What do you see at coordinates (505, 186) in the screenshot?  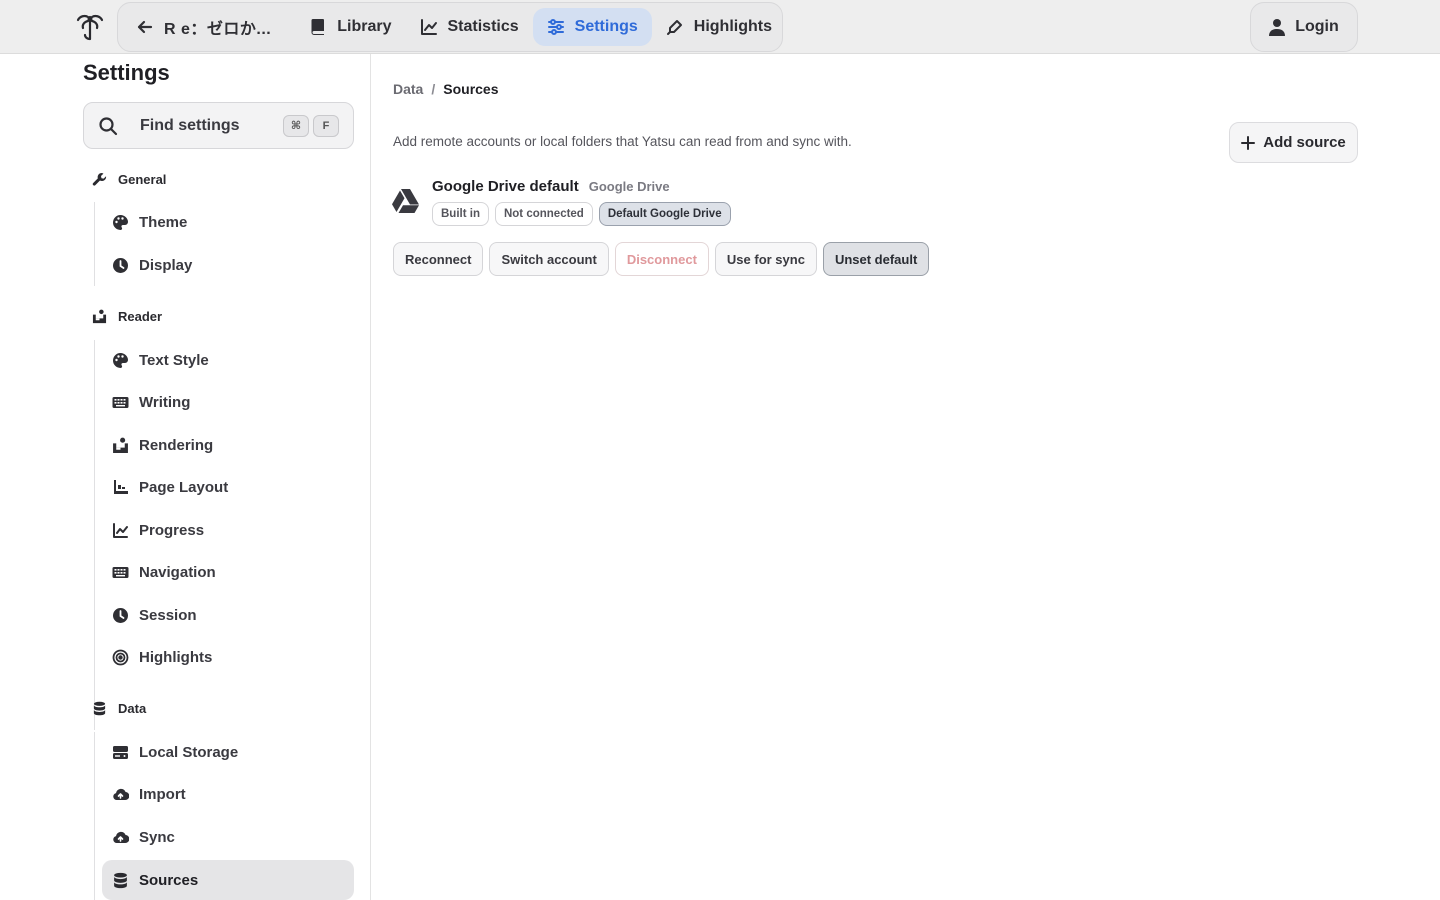 I see `source-name: Google Drive default` at bounding box center [505, 186].